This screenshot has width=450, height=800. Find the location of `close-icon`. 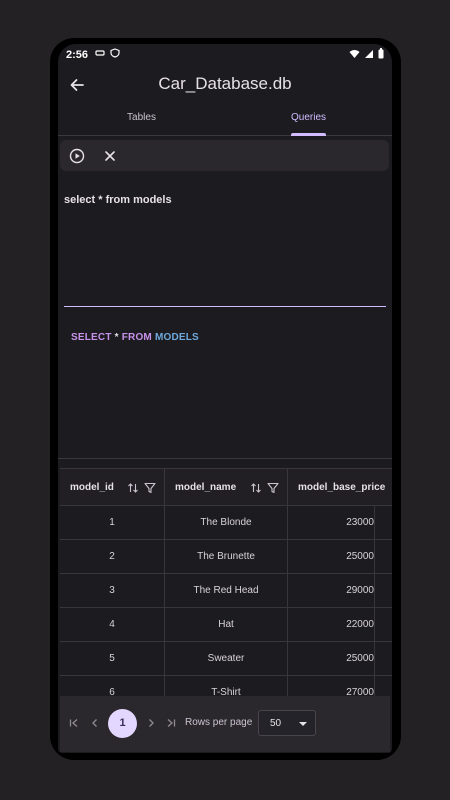

close-icon is located at coordinates (110, 156).